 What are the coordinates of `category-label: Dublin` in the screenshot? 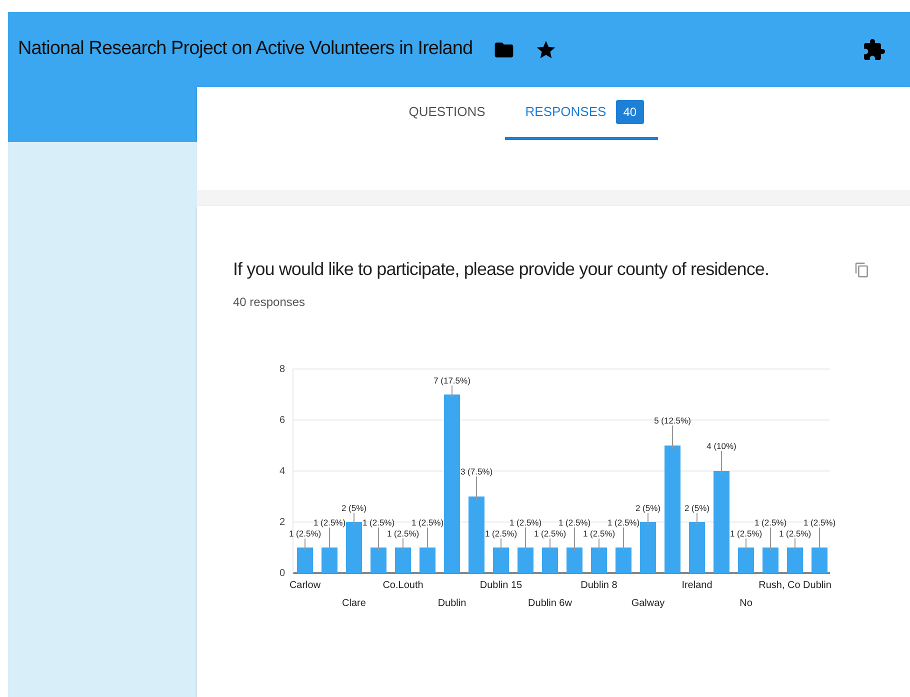 It's located at (452, 603).